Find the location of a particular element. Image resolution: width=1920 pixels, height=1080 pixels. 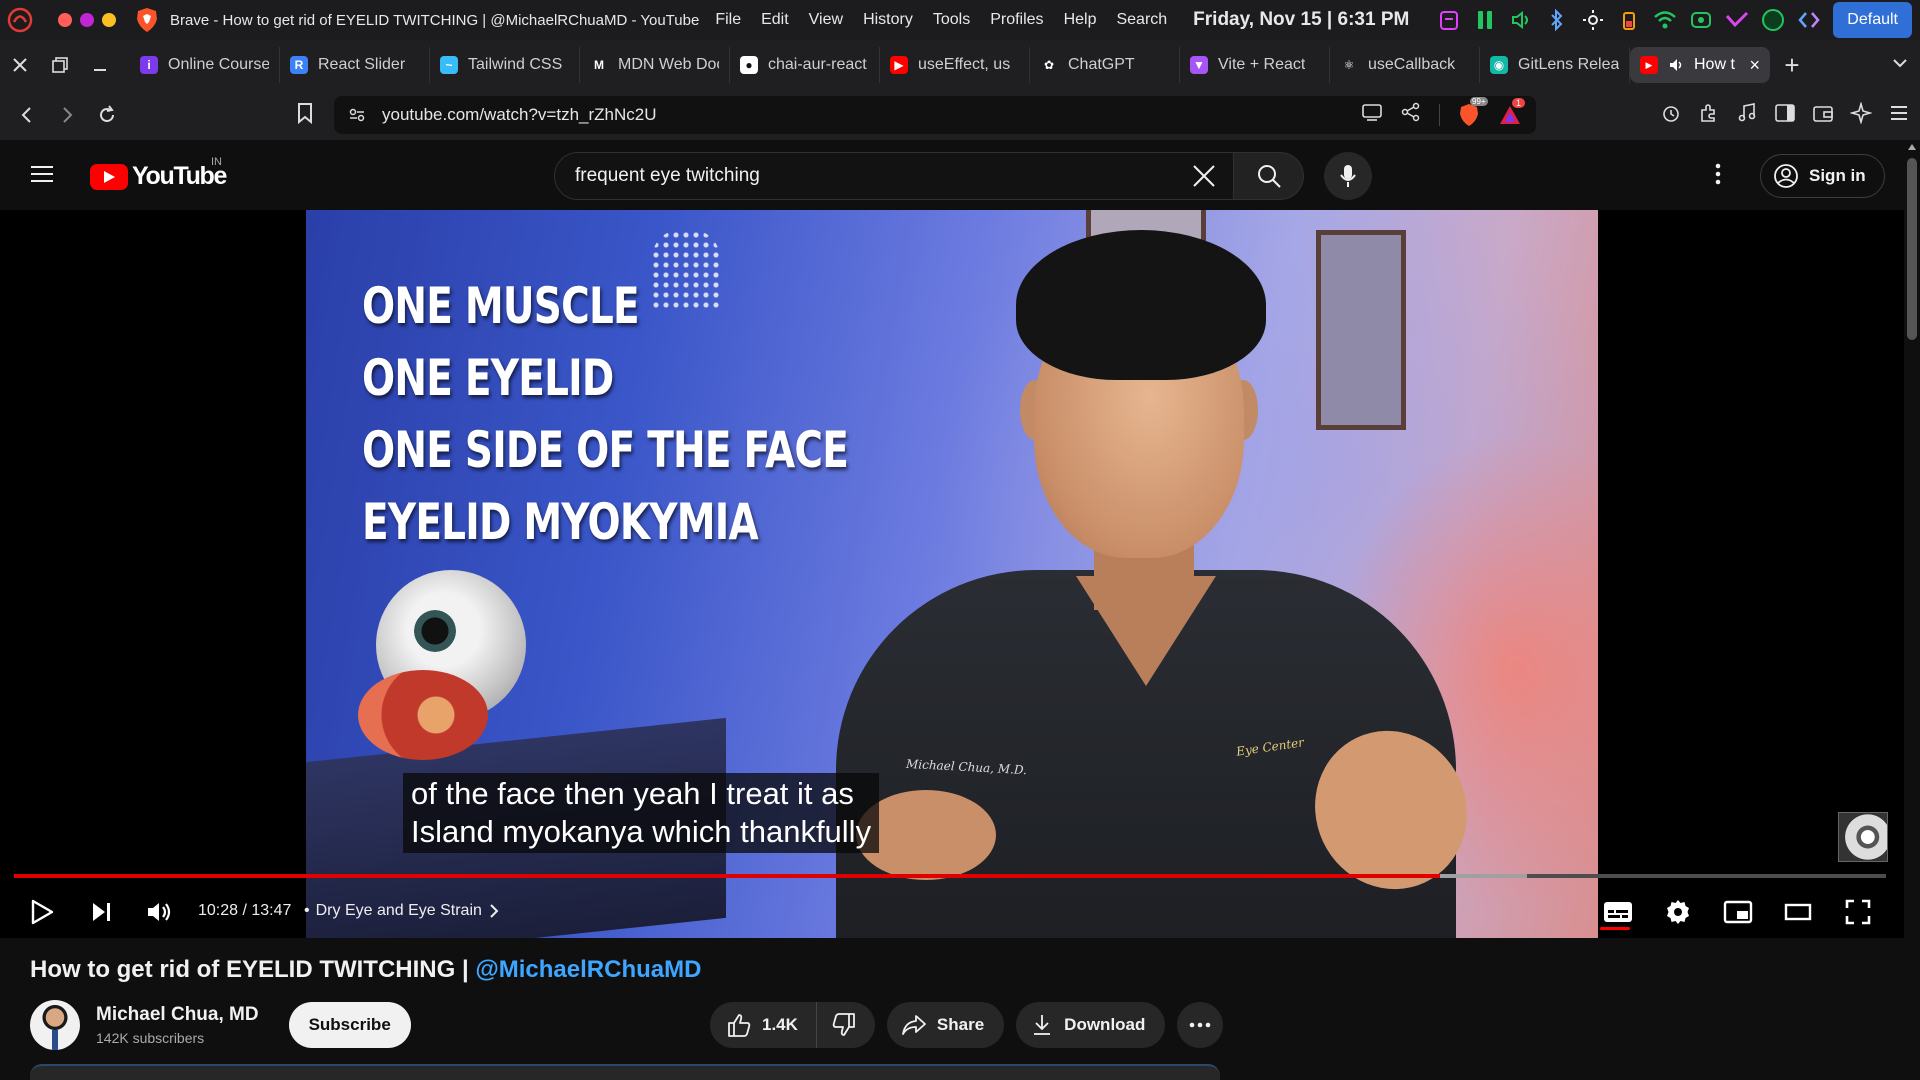

channel-handle-link: @MichaelRChuaMD is located at coordinates (588, 969).